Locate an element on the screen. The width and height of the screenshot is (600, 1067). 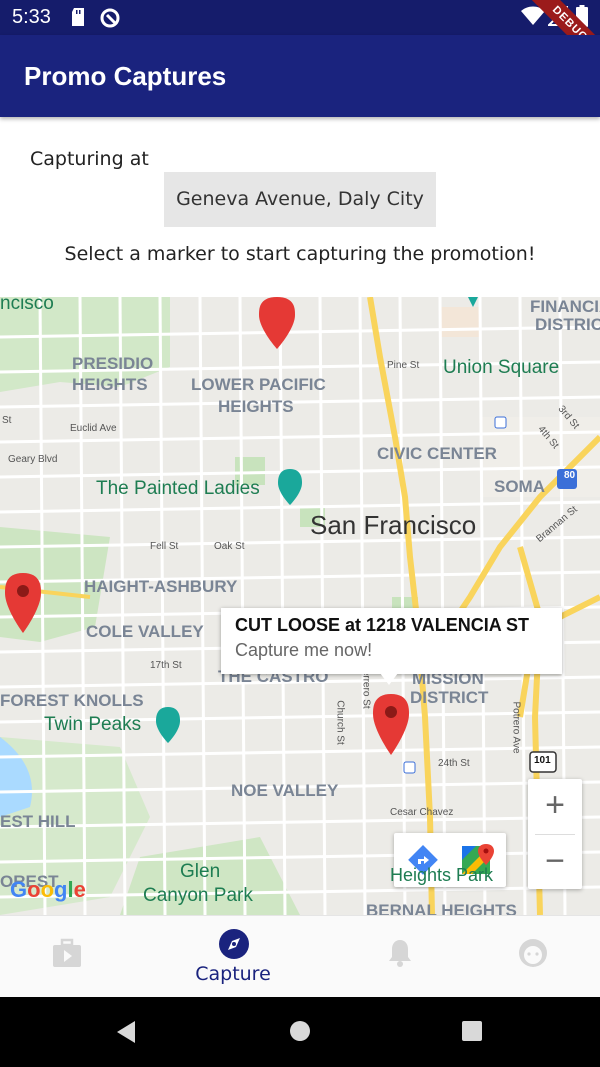
map-label-soma: SOMA is located at coordinates (519, 486).